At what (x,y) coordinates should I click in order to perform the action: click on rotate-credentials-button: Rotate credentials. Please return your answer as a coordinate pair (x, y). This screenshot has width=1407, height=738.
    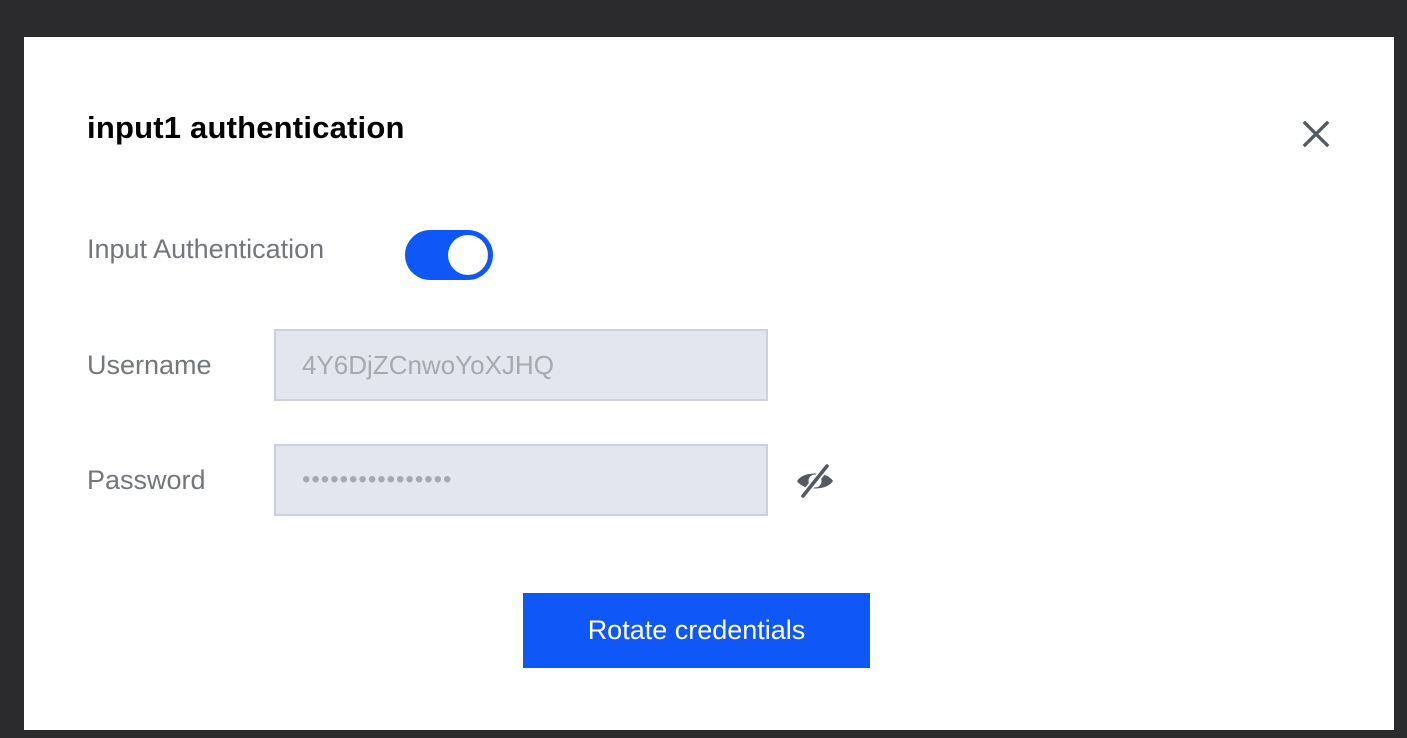
    Looking at the image, I should click on (696, 630).